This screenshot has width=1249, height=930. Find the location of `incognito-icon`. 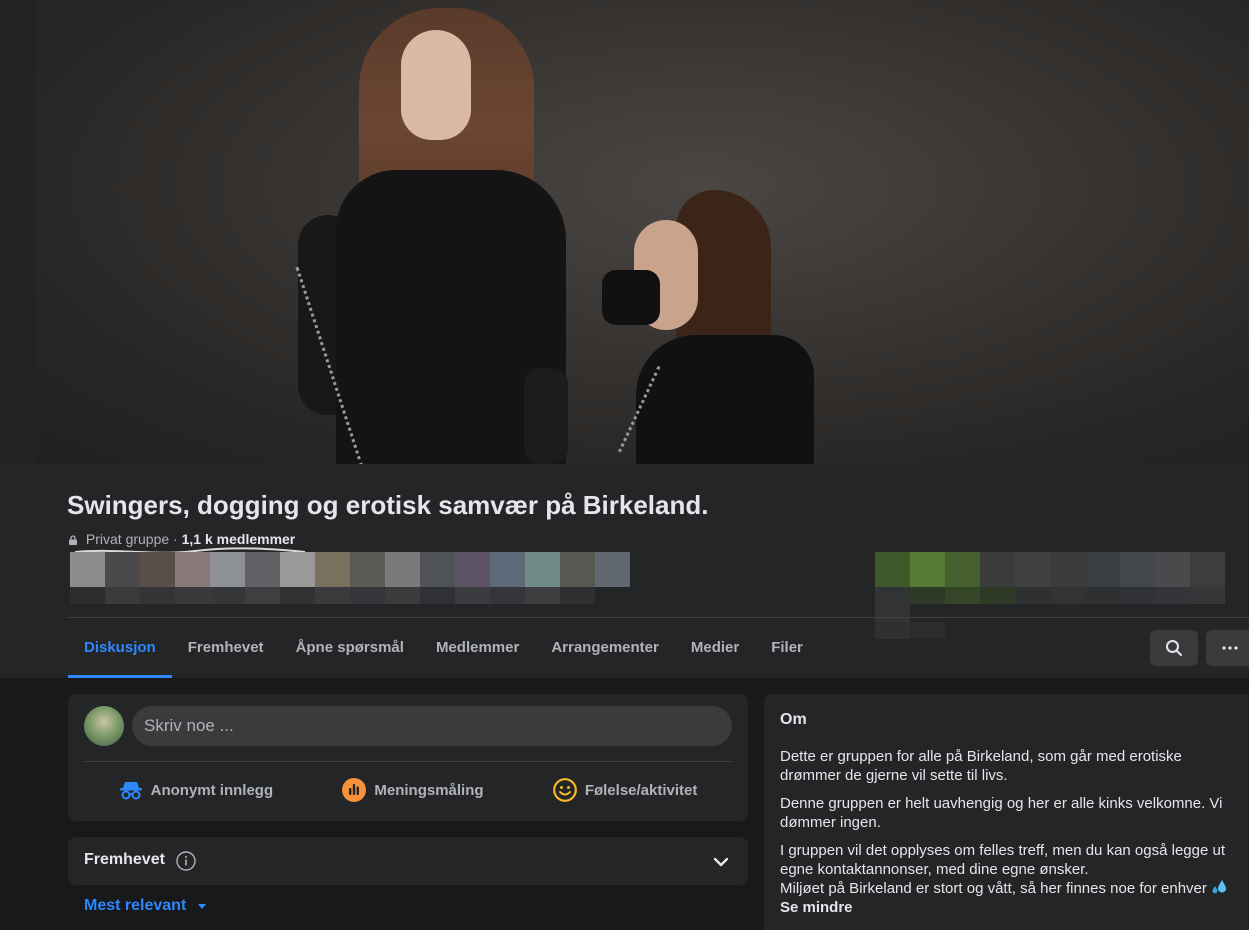

incognito-icon is located at coordinates (130, 791).